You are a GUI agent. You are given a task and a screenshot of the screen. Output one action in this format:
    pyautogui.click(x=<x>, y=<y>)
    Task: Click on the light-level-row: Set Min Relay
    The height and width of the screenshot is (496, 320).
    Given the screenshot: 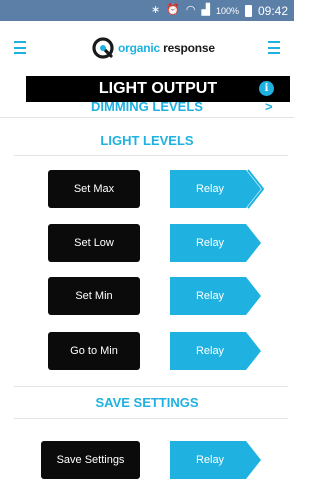 What is the action you would take?
    pyautogui.click(x=147, y=297)
    